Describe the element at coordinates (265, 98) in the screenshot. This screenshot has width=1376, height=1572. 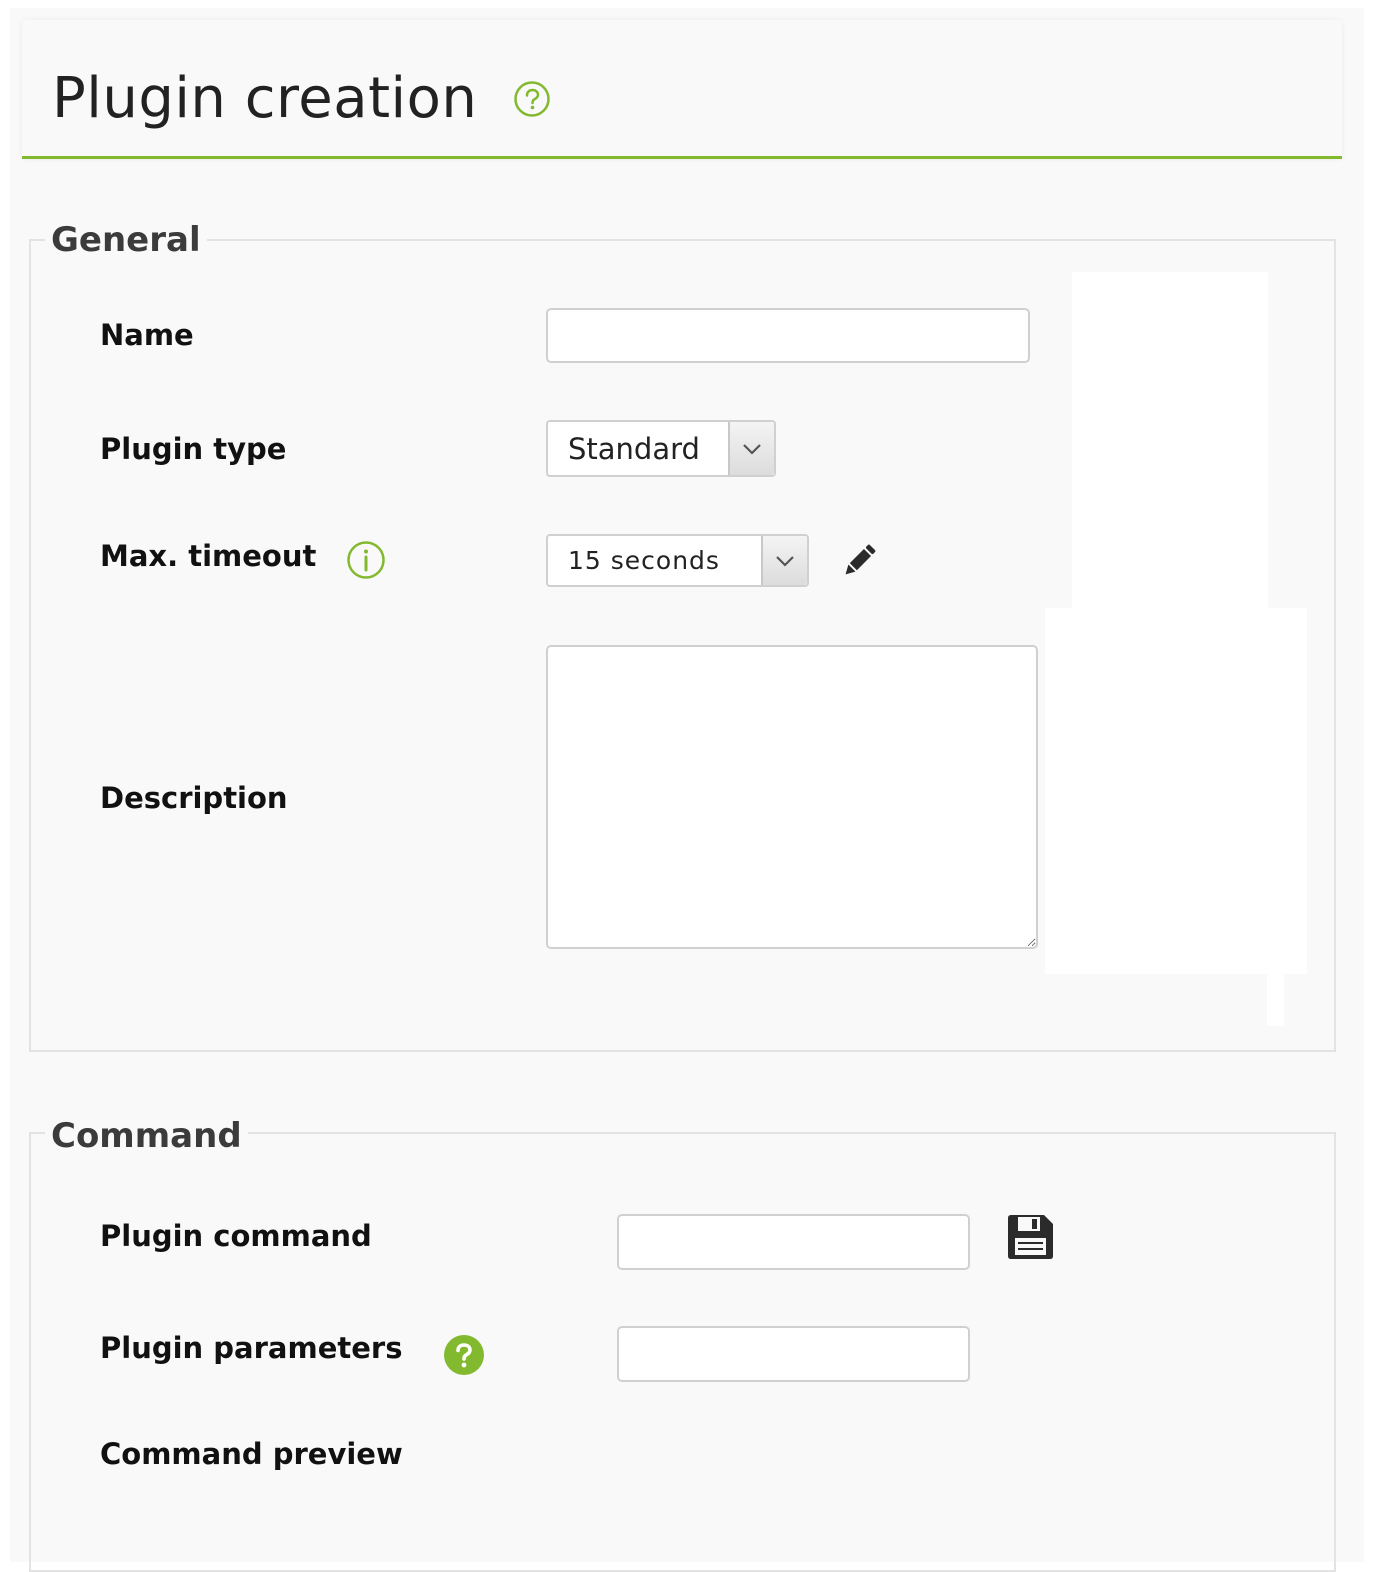
I see `page-title: Plugin creation` at that location.